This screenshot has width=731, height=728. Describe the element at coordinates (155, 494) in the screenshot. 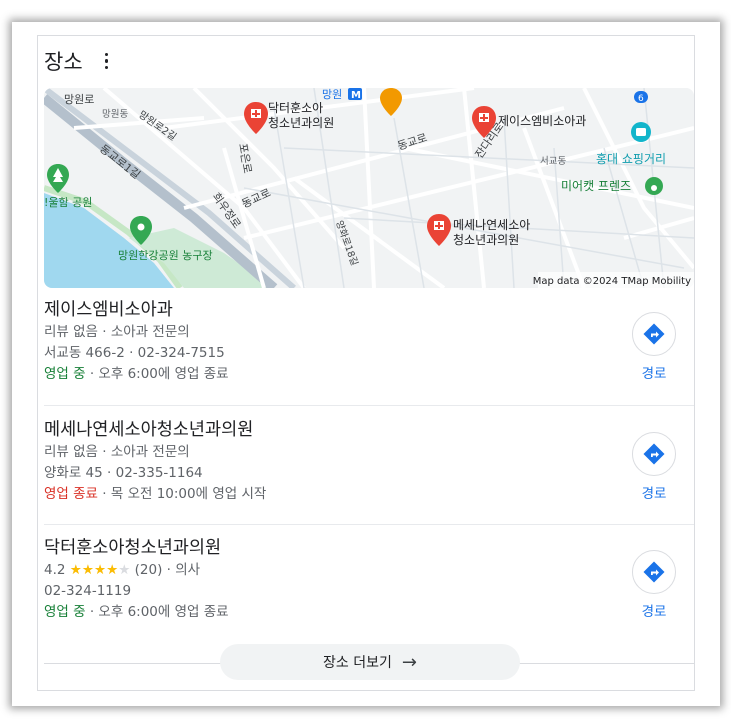

I see `place-hours: 영업 종료 · 목 오전 10:00에 영업 시작` at that location.